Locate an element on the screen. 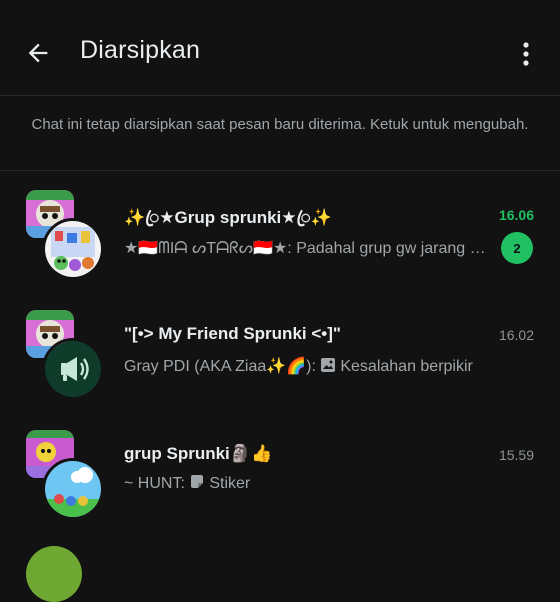  preview-sender: ~ HUNT: is located at coordinates (154, 483).